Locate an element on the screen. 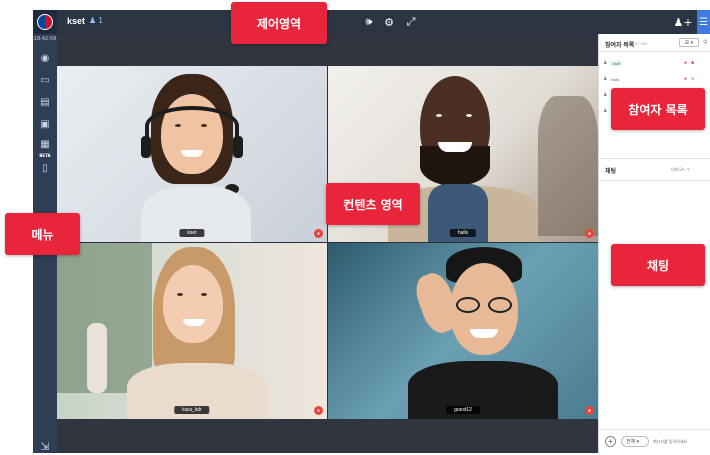  user-count: ♟ 1 is located at coordinates (96, 20).